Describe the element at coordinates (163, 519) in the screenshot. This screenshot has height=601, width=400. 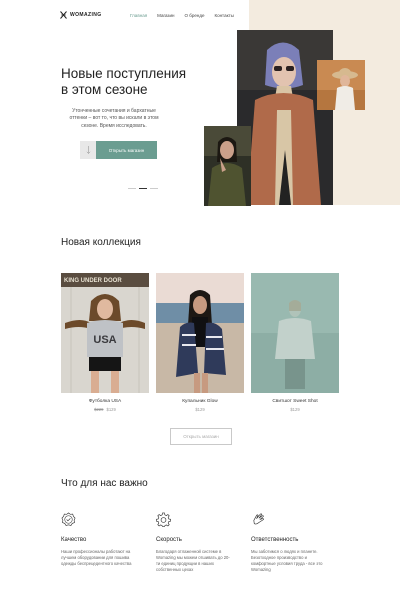
I see `gear-icon` at that location.